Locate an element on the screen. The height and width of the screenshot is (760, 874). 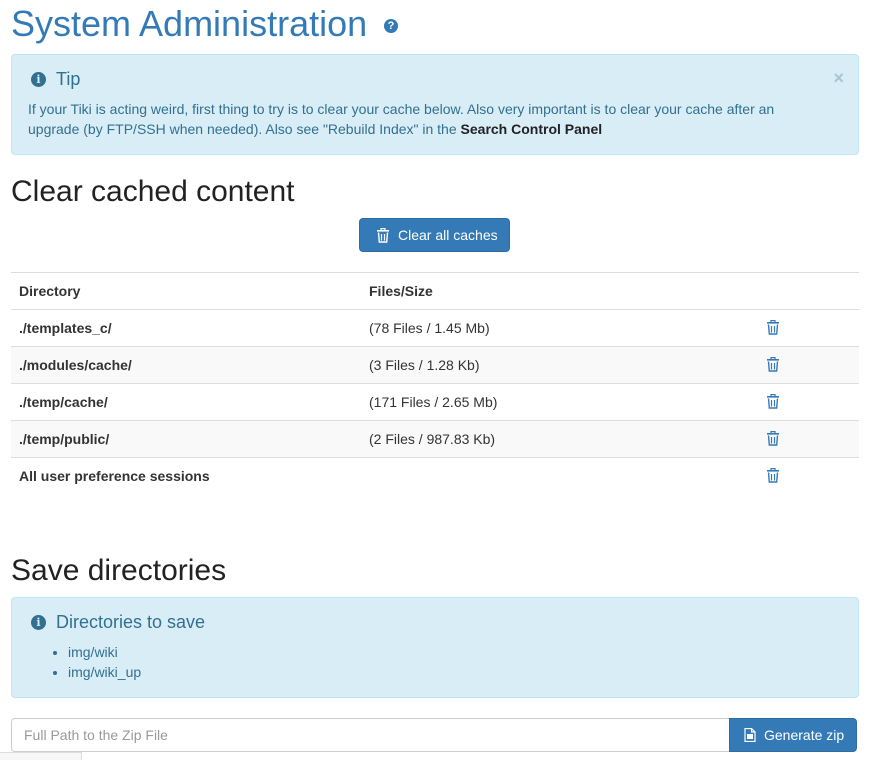
files-size: (171 Files / 2.65 Mb) is located at coordinates (433, 402).